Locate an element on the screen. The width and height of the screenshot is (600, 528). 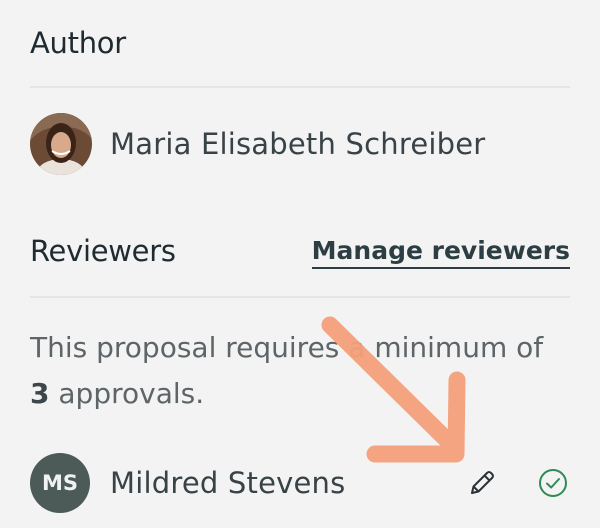
requirement-suffix: approvals. is located at coordinates (127, 393).